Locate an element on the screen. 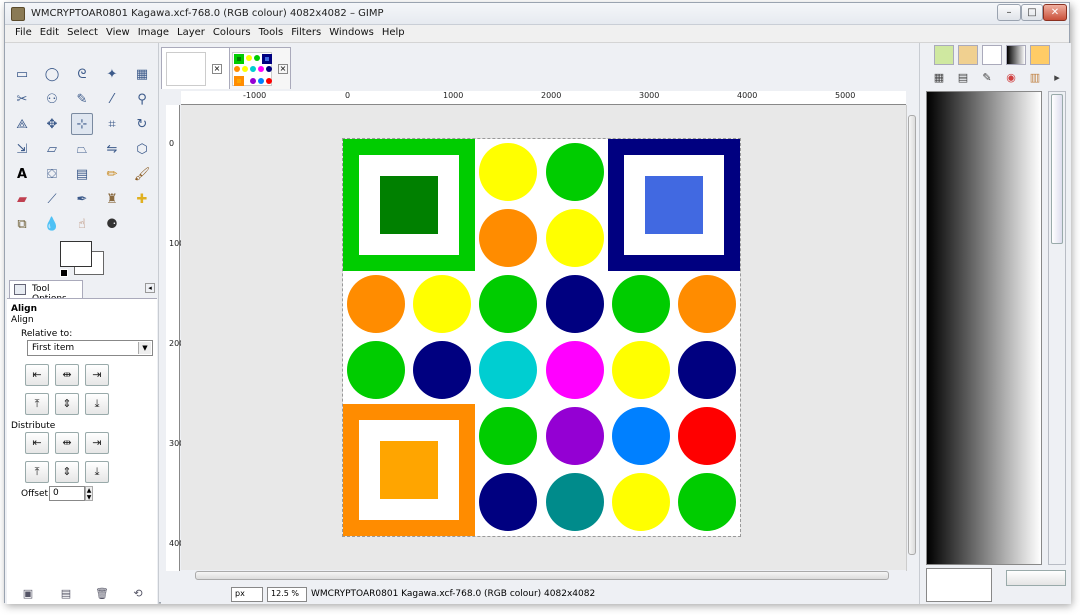  heal-icon: ✚ is located at coordinates (142, 199).